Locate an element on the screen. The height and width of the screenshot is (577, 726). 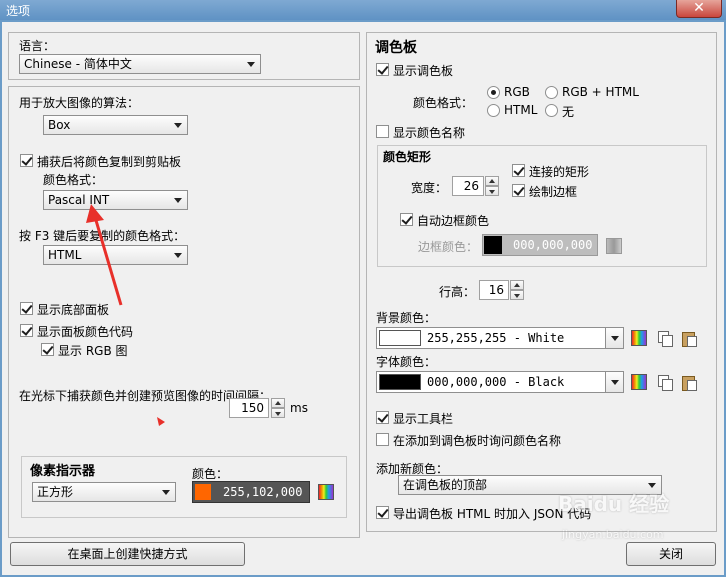
border-color-label: 边框颜色： is located at coordinates (448, 247).